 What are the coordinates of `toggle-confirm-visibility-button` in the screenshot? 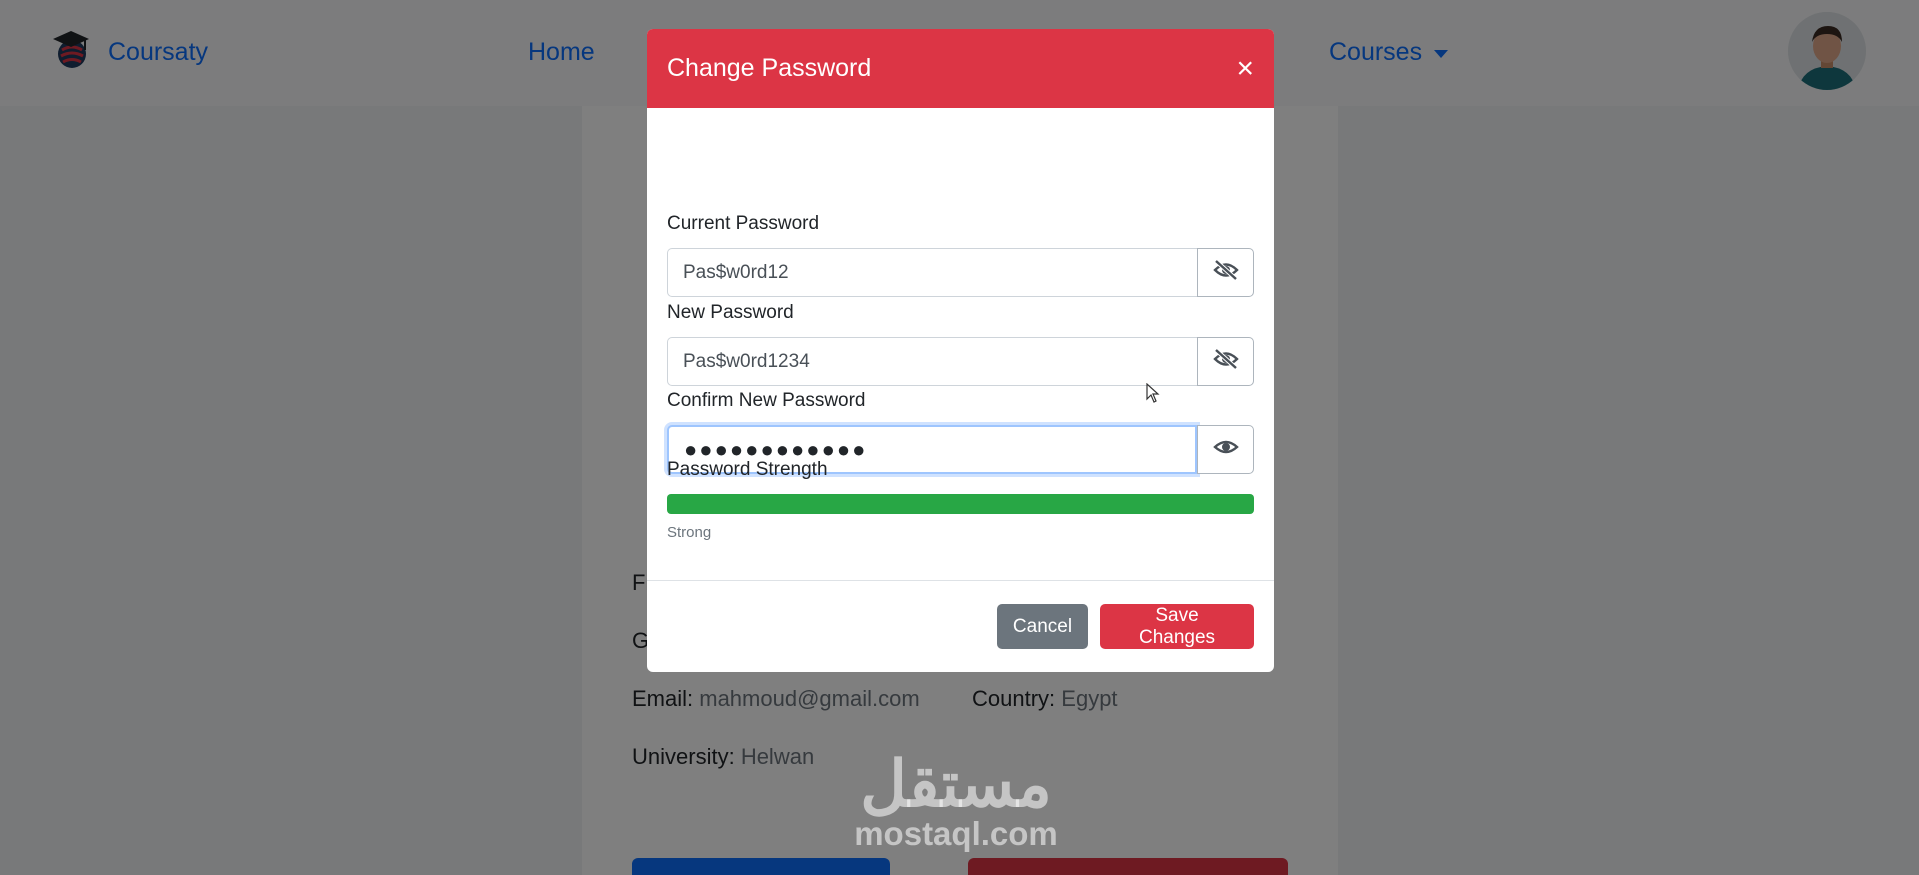 It's located at (1225, 449).